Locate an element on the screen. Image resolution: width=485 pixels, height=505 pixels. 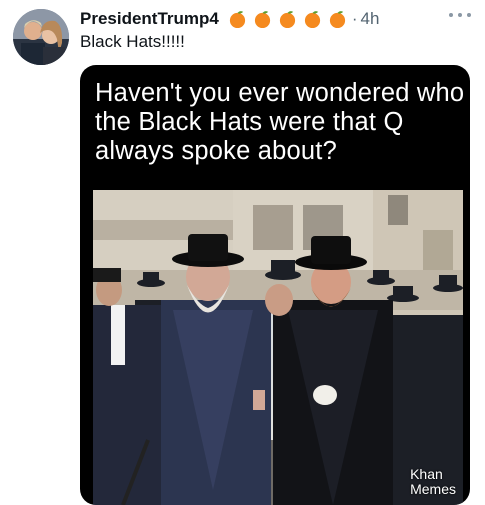
avatar-photo is located at coordinates (41, 37).